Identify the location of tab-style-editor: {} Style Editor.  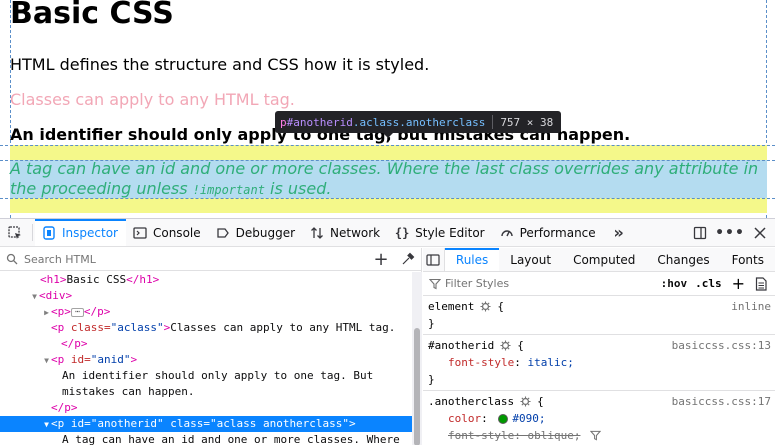
(440, 232).